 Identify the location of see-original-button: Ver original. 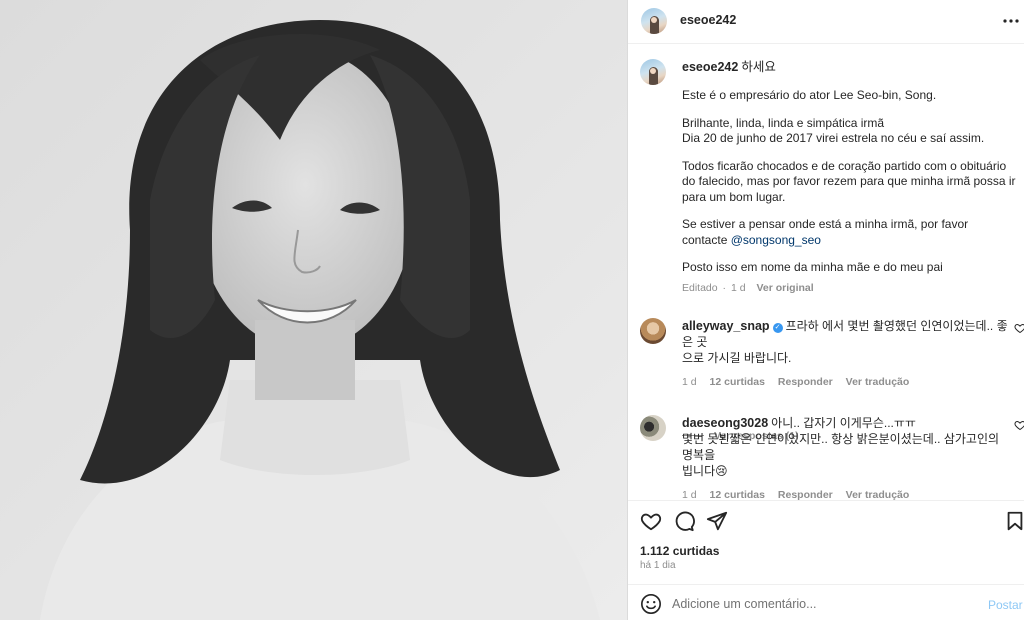
(785, 288).